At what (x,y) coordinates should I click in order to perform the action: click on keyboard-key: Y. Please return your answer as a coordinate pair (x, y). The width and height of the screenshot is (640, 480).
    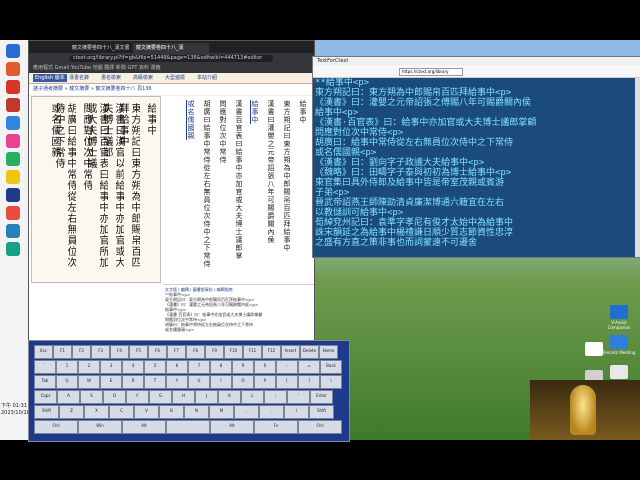
    Looking at the image, I should click on (177, 382).